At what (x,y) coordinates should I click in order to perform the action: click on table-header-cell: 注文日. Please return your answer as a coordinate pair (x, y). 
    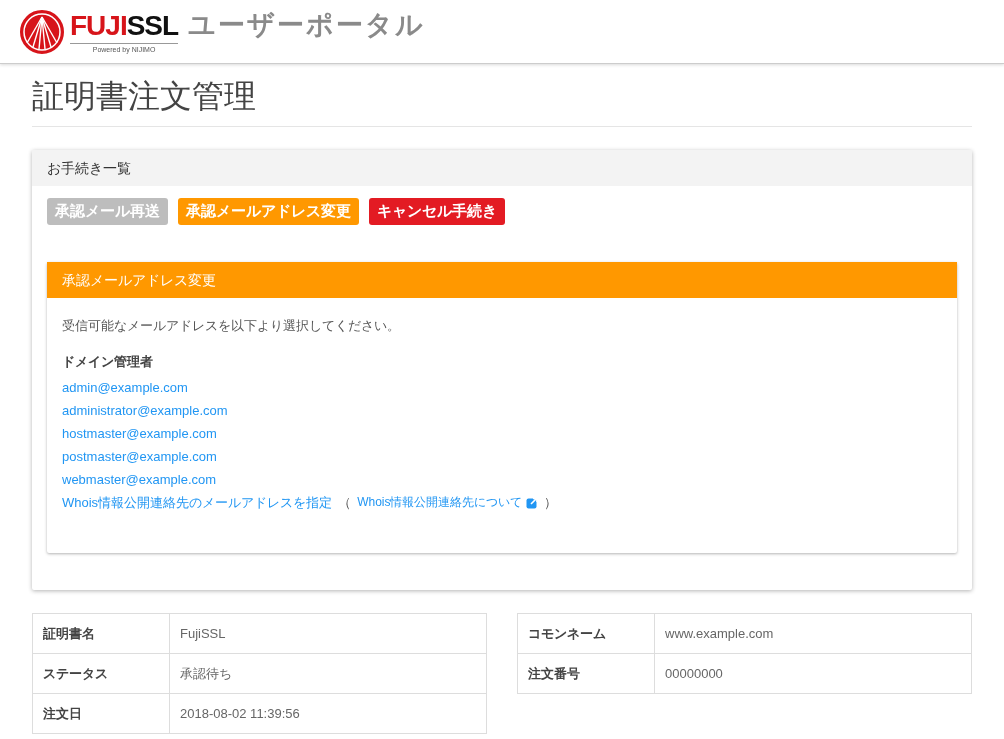
    Looking at the image, I should click on (101, 713).